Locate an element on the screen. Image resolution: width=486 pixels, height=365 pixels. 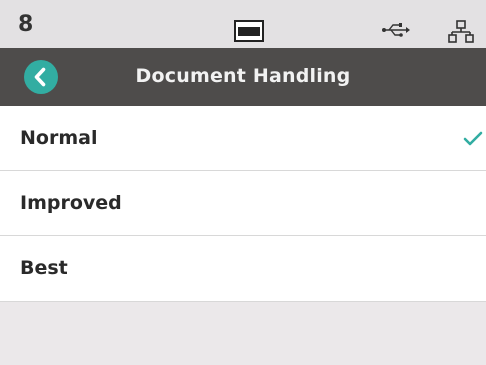
page-title: Document Handling is located at coordinates (243, 76).